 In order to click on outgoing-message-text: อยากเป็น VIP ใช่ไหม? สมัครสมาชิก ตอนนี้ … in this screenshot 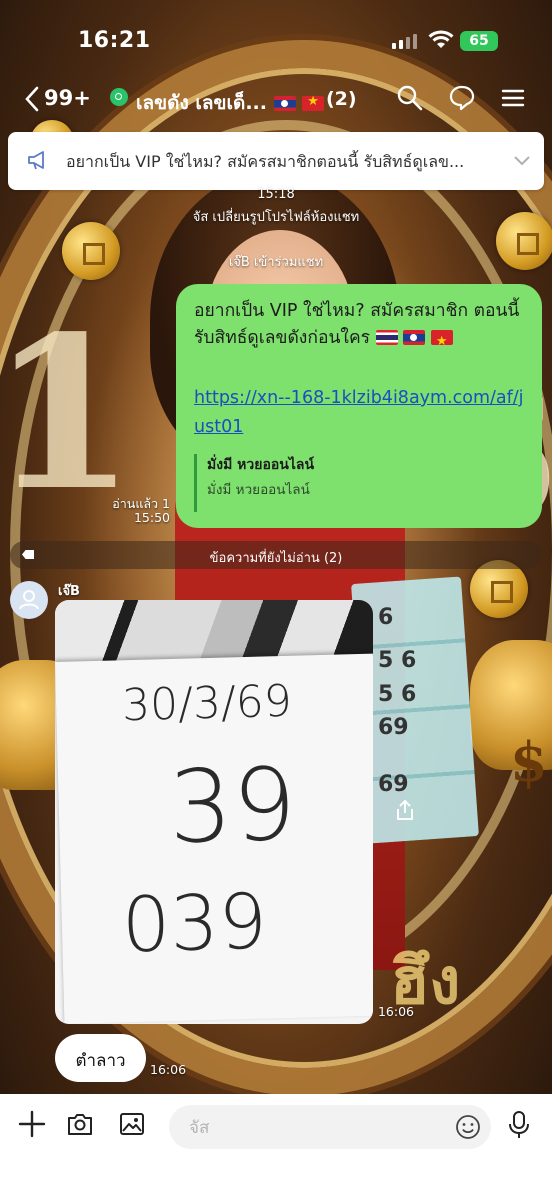, I will do `click(361, 326)`.